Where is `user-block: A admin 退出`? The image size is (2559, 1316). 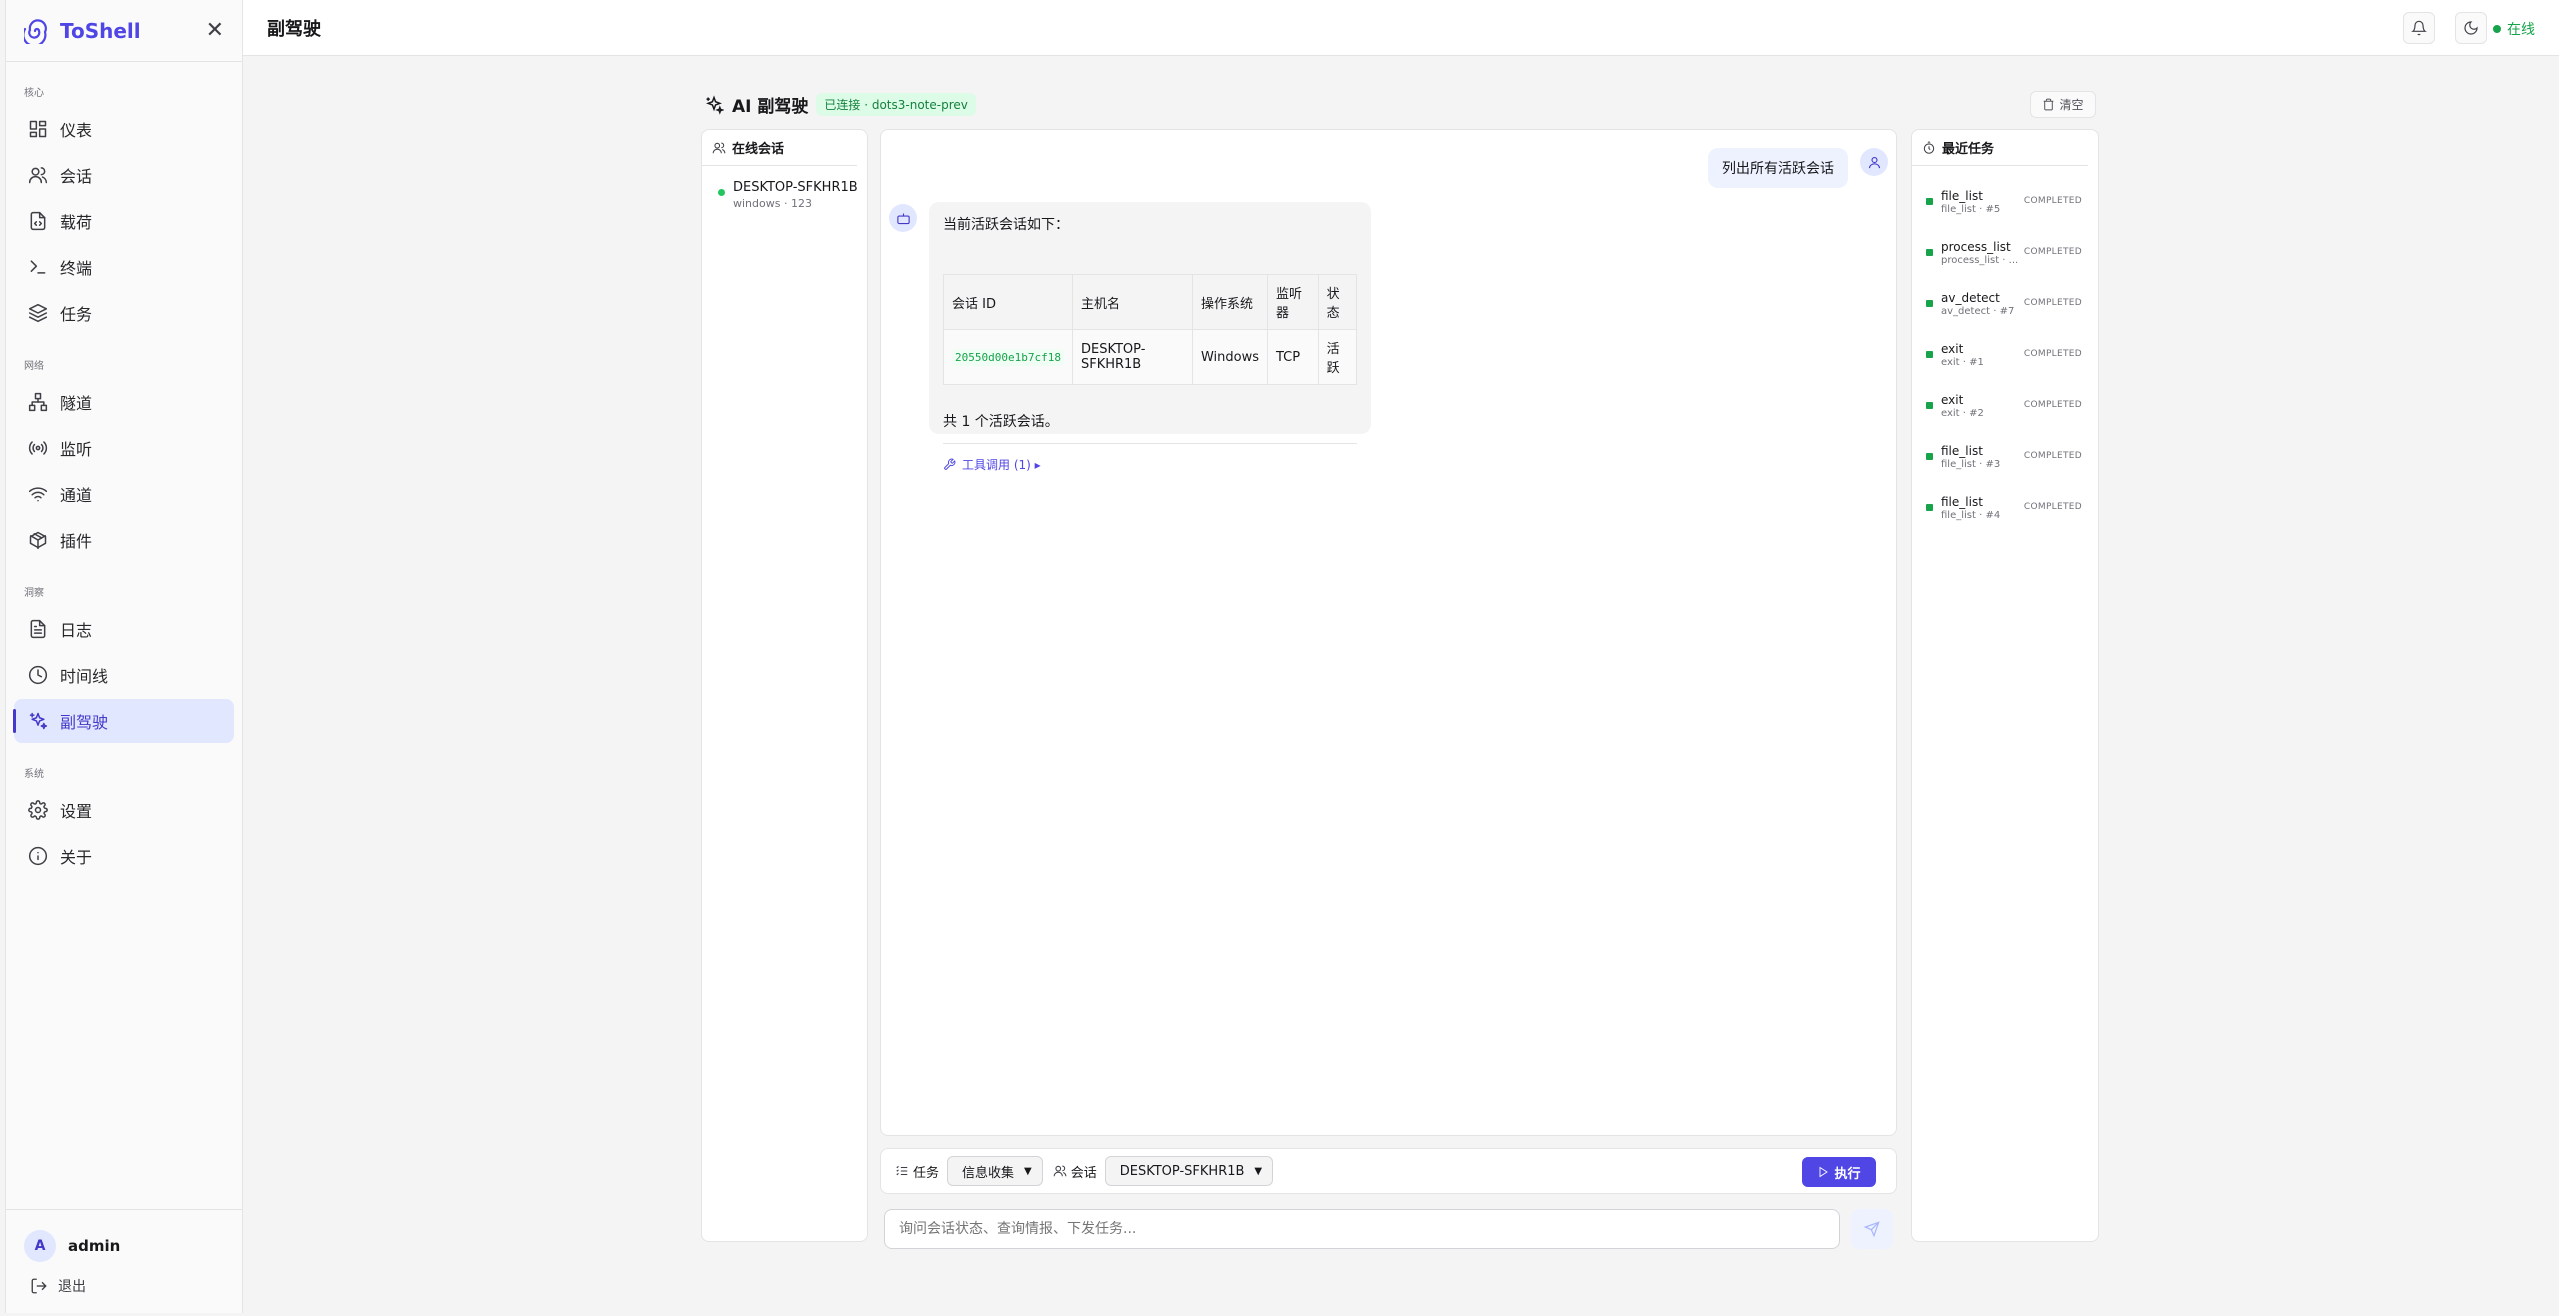 user-block: A admin 退出 is located at coordinates (124, 1261).